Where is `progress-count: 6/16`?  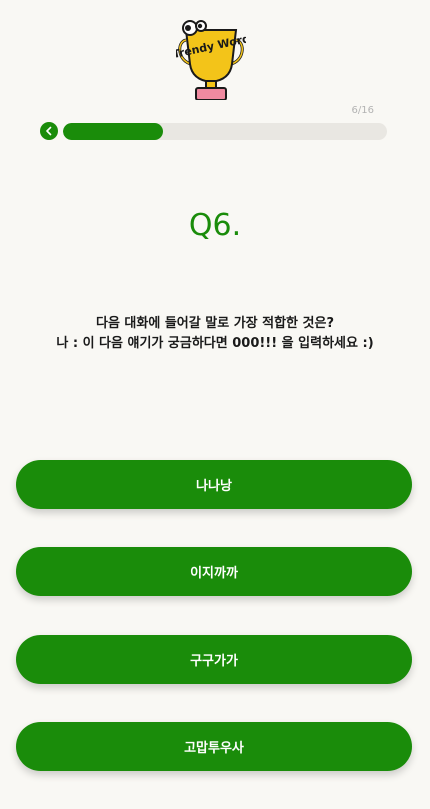 progress-count: 6/16 is located at coordinates (362, 110).